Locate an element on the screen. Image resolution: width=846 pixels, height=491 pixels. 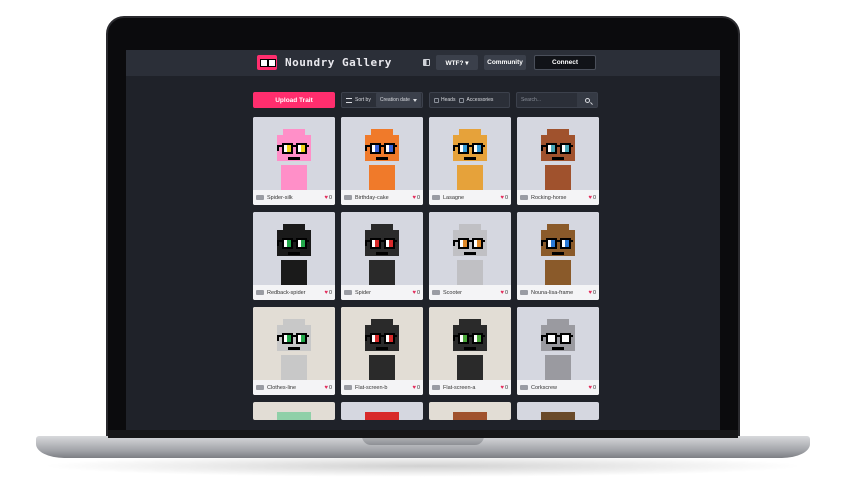
trait-card: Corkscrew ♥ 0 is located at coordinates (558, 351).